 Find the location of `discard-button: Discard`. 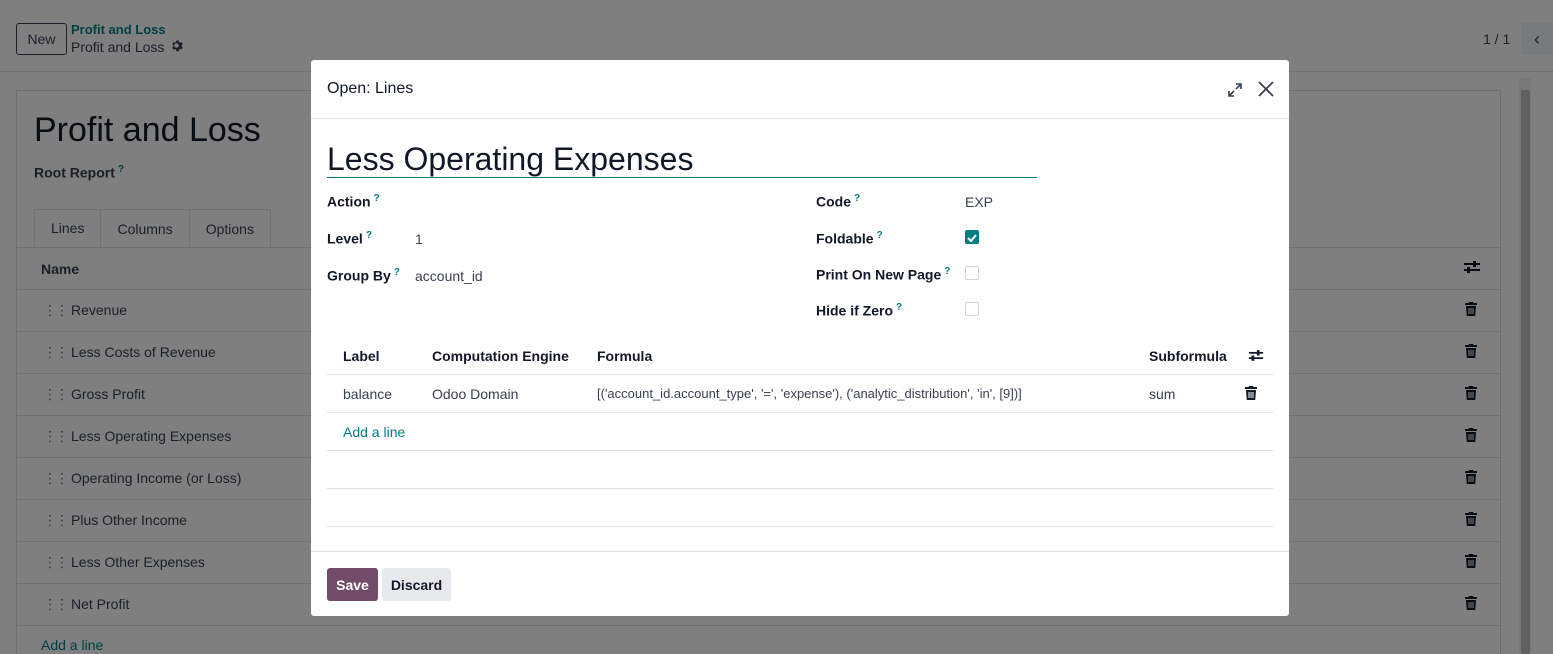

discard-button: Discard is located at coordinates (416, 584).